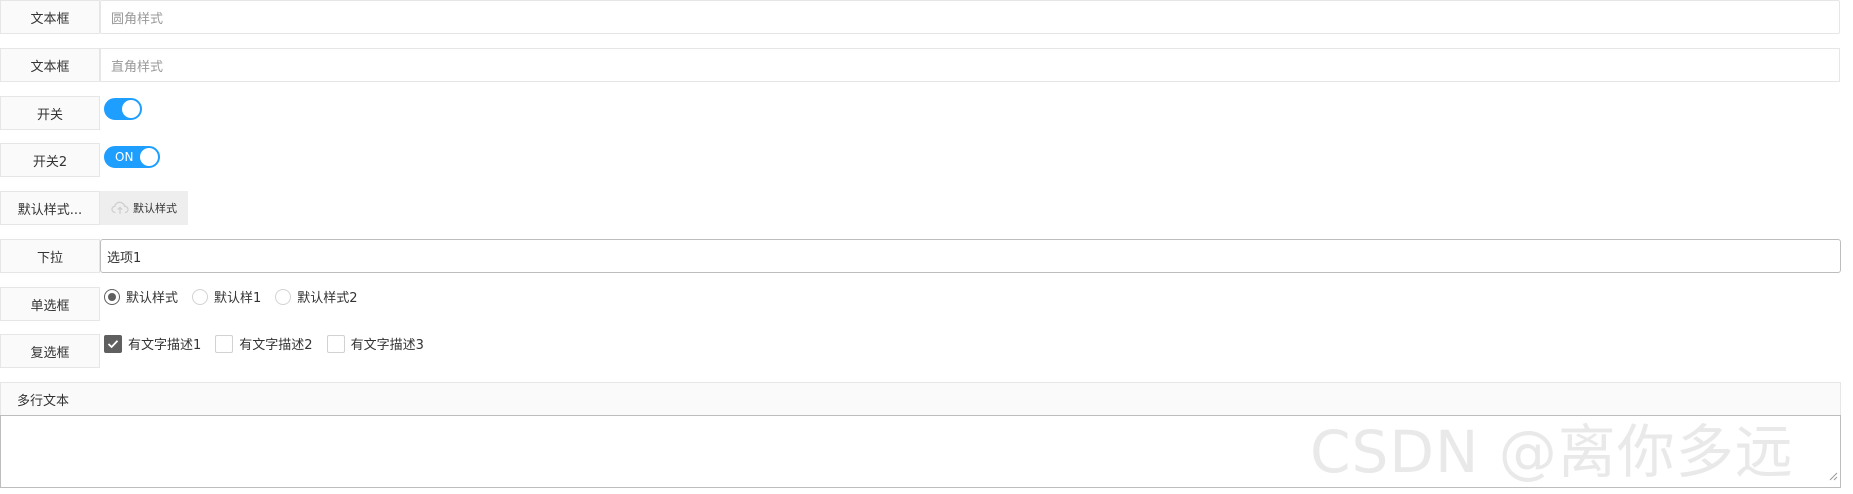  Describe the element at coordinates (124, 157) in the screenshot. I see `switch2-text: ON` at that location.